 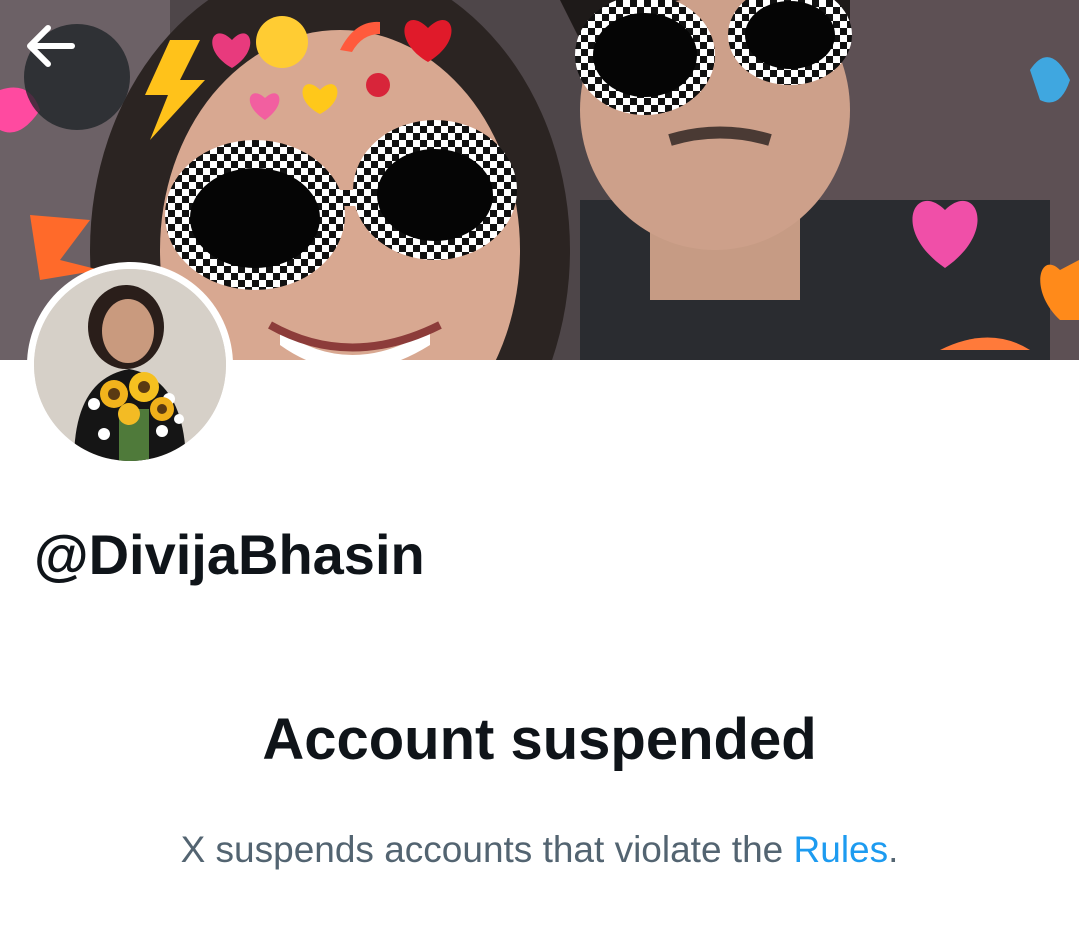 I want to click on avatar-image, so click(x=130, y=365).